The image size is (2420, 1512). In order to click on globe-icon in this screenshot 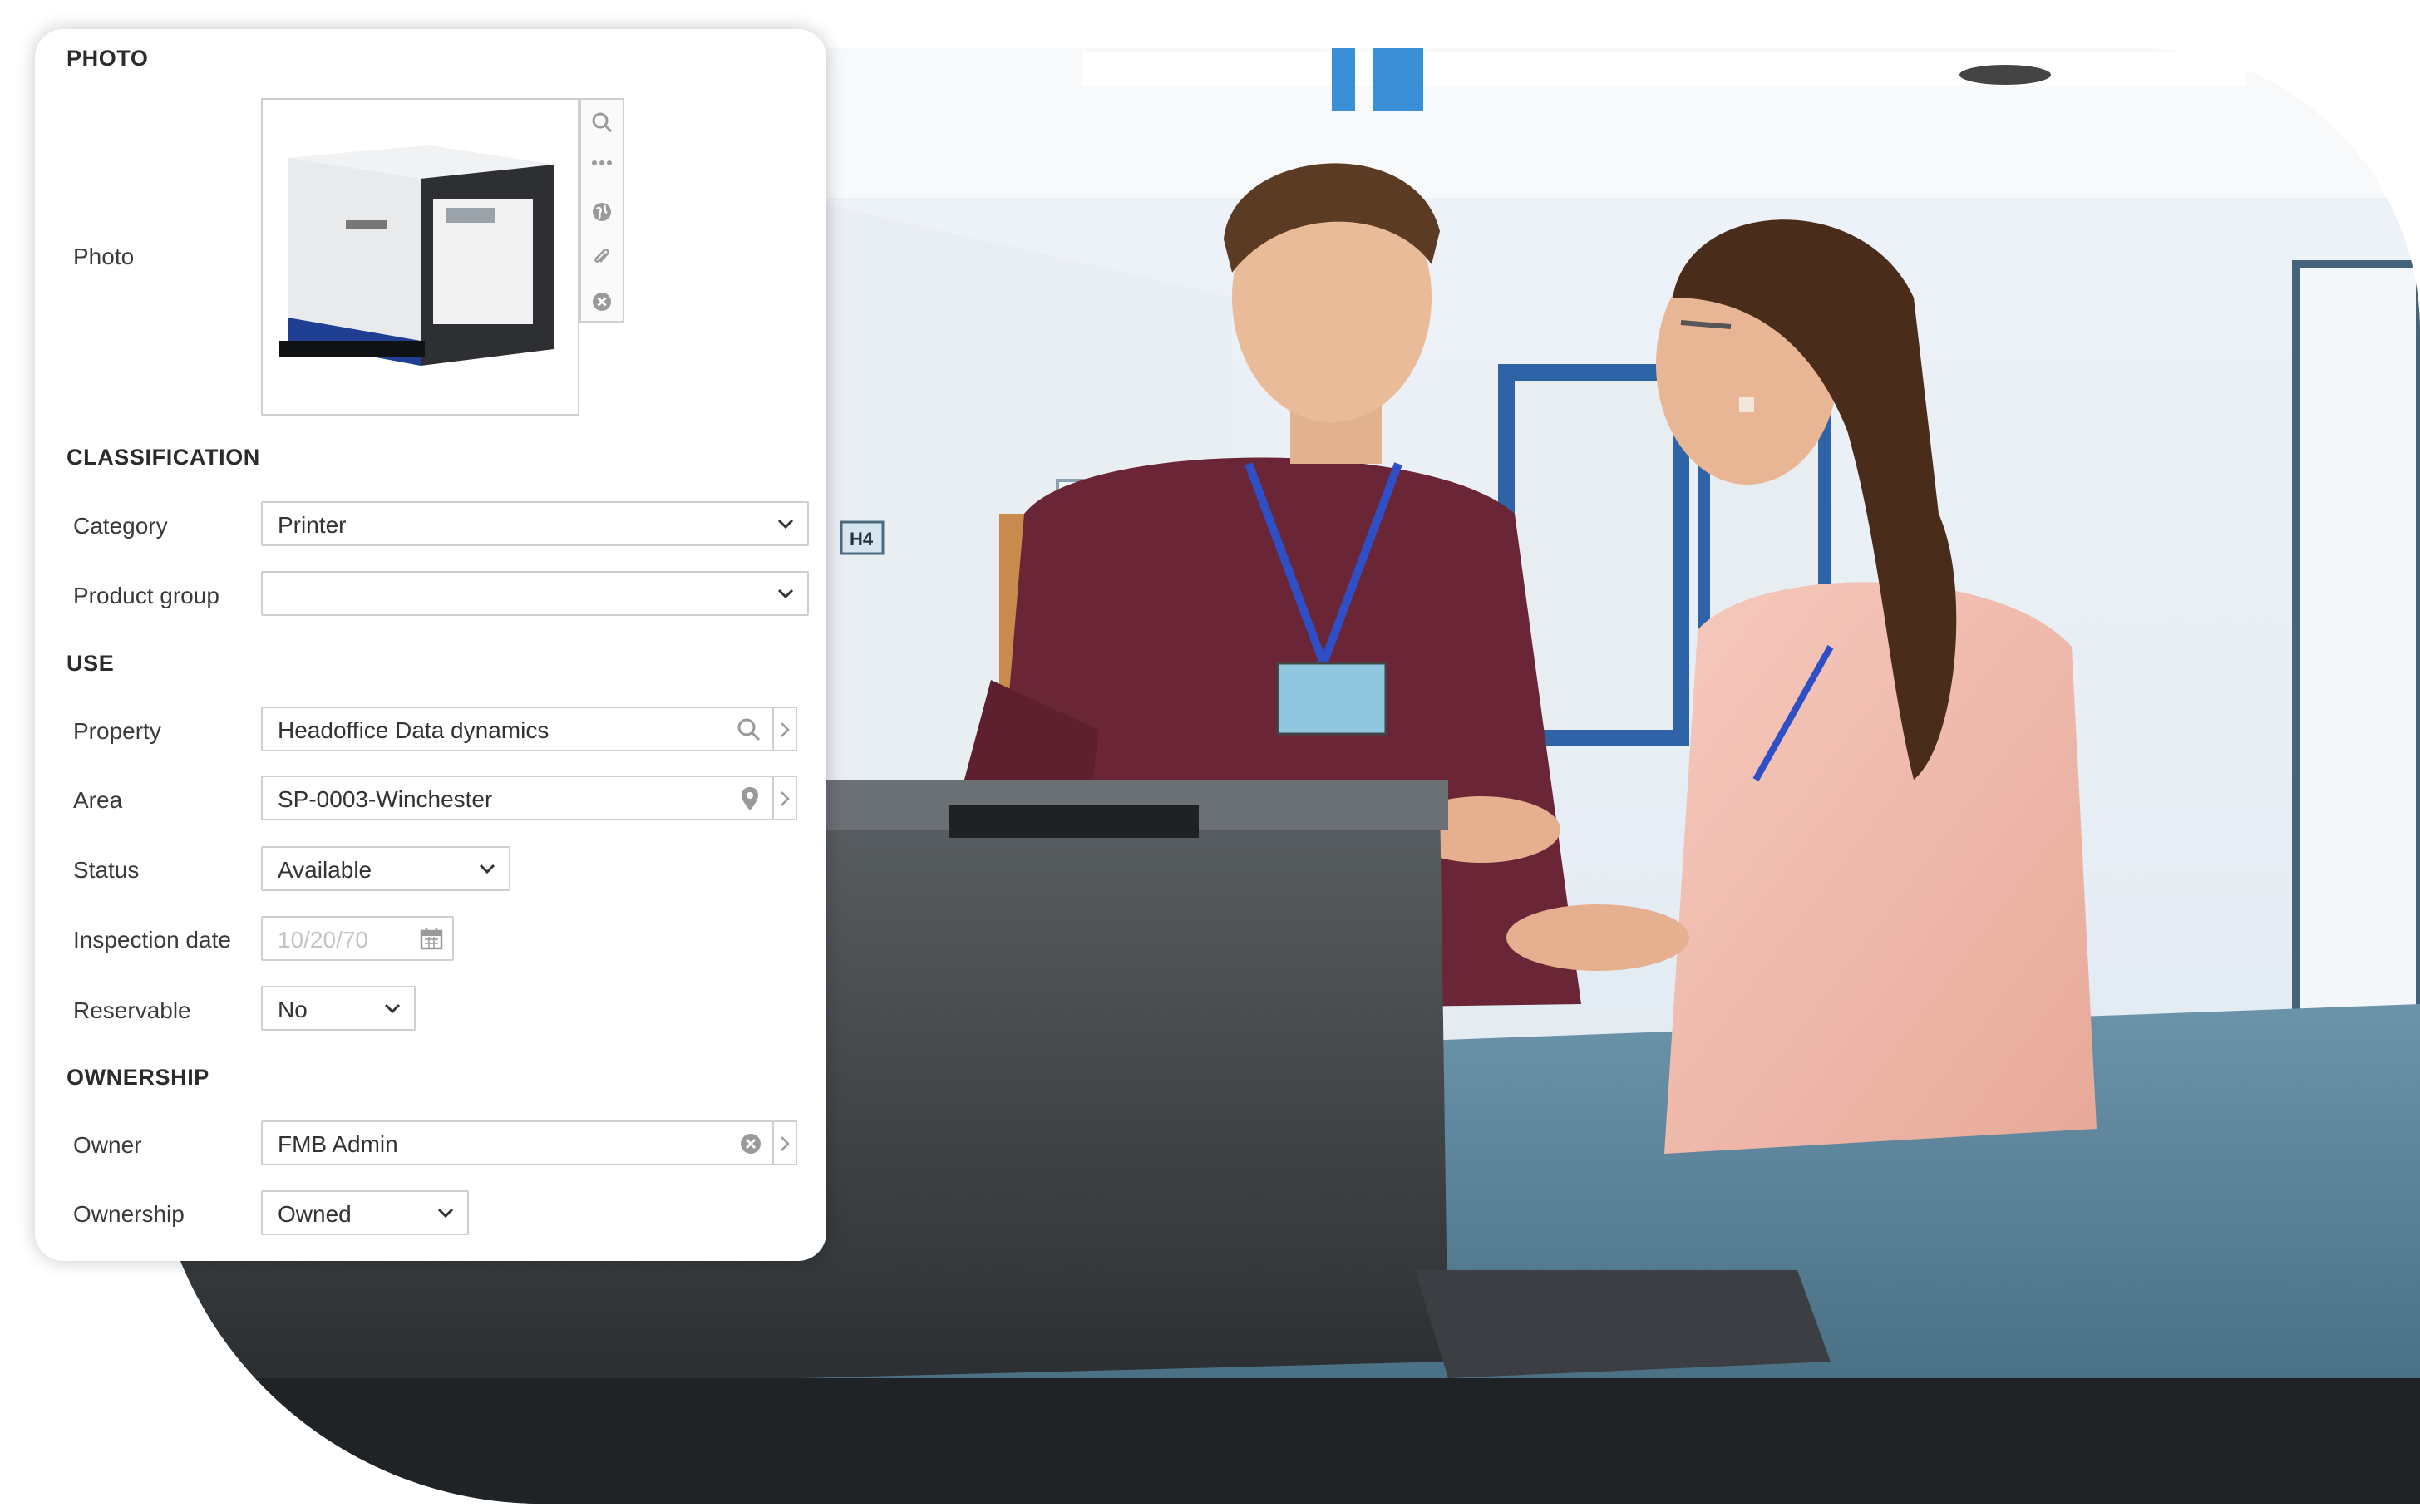, I will do `click(602, 212)`.